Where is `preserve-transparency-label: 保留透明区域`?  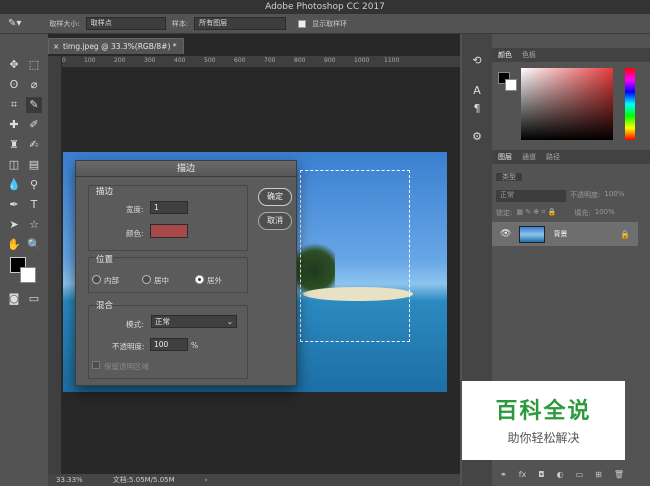 preserve-transparency-label: 保留透明区域 is located at coordinates (126, 366).